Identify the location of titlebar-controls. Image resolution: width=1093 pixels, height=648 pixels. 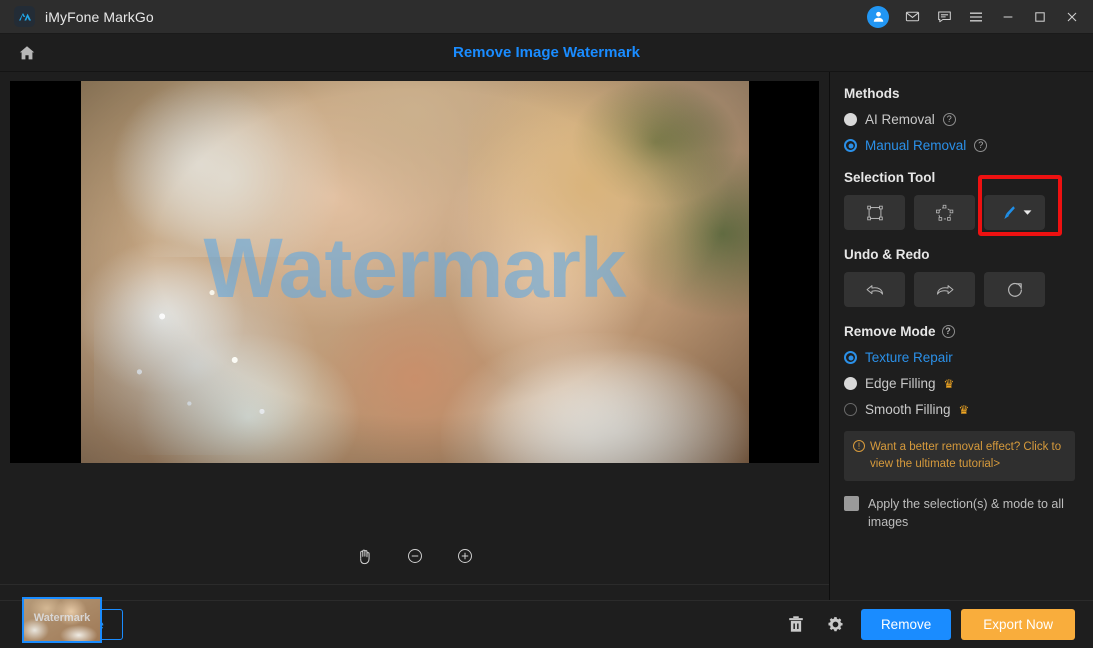
(977, 17).